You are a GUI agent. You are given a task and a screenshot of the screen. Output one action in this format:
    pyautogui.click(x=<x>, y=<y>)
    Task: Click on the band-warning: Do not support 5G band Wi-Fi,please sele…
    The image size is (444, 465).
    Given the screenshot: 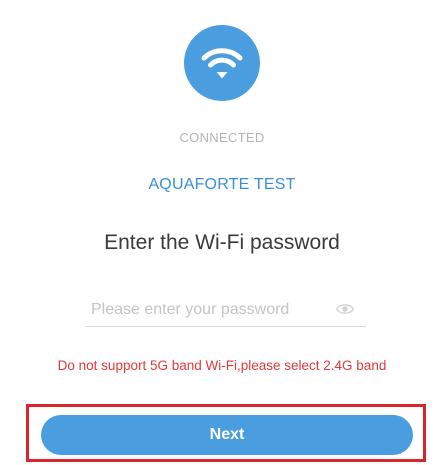 What is the action you would take?
    pyautogui.click(x=222, y=365)
    